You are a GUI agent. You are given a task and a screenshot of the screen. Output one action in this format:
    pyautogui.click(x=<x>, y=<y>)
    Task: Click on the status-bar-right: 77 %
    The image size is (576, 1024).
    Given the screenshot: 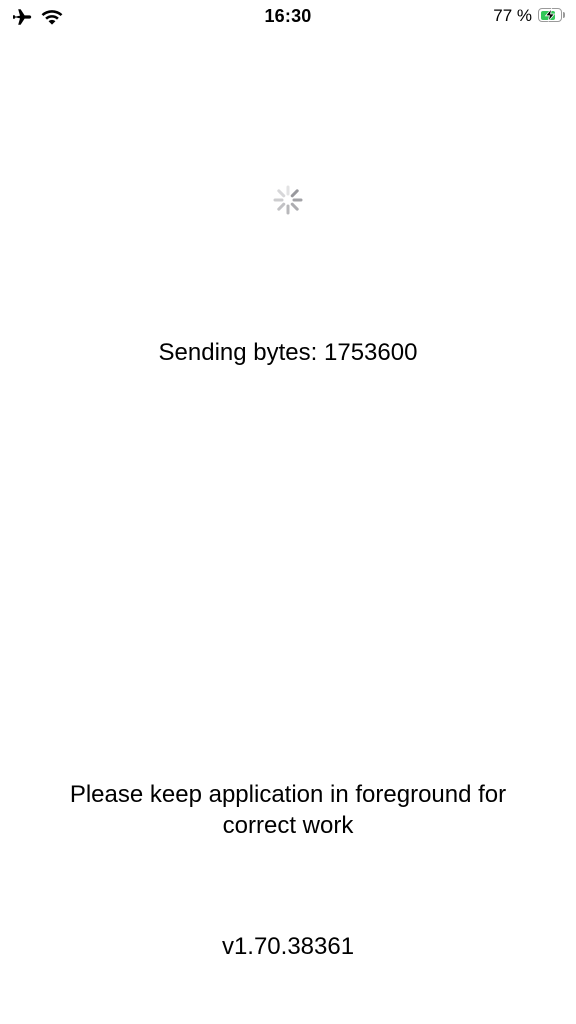 What is the action you would take?
    pyautogui.click(x=529, y=16)
    